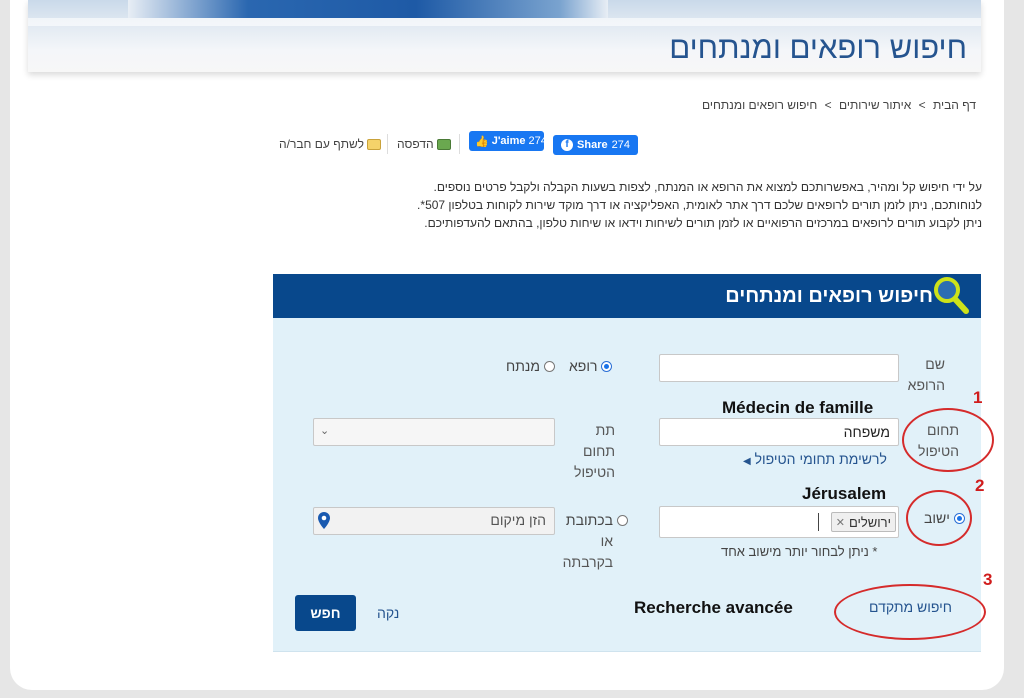 This screenshot has width=1024, height=698. I want to click on breadcrumb-services: איתור שירותים, so click(875, 105).